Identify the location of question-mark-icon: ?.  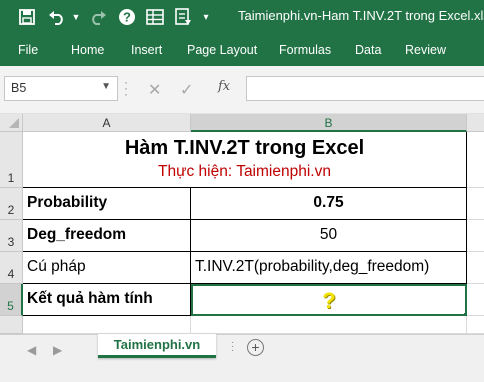
(329, 300).